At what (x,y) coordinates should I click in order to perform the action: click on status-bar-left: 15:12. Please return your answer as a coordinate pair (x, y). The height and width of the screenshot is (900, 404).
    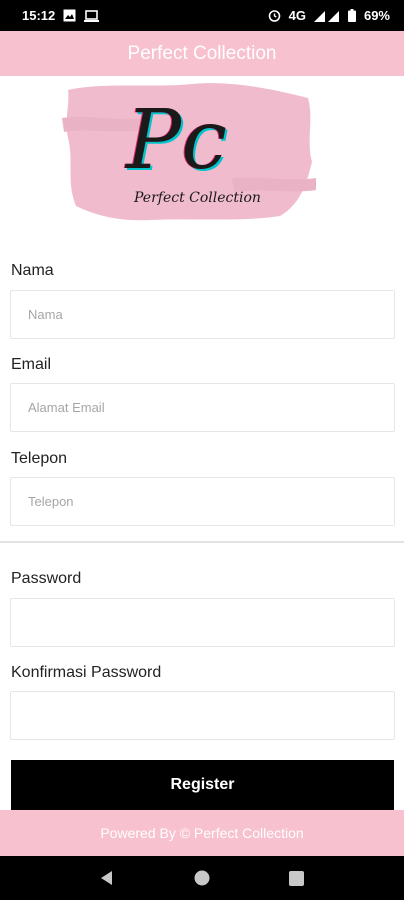
    Looking at the image, I should click on (61, 15).